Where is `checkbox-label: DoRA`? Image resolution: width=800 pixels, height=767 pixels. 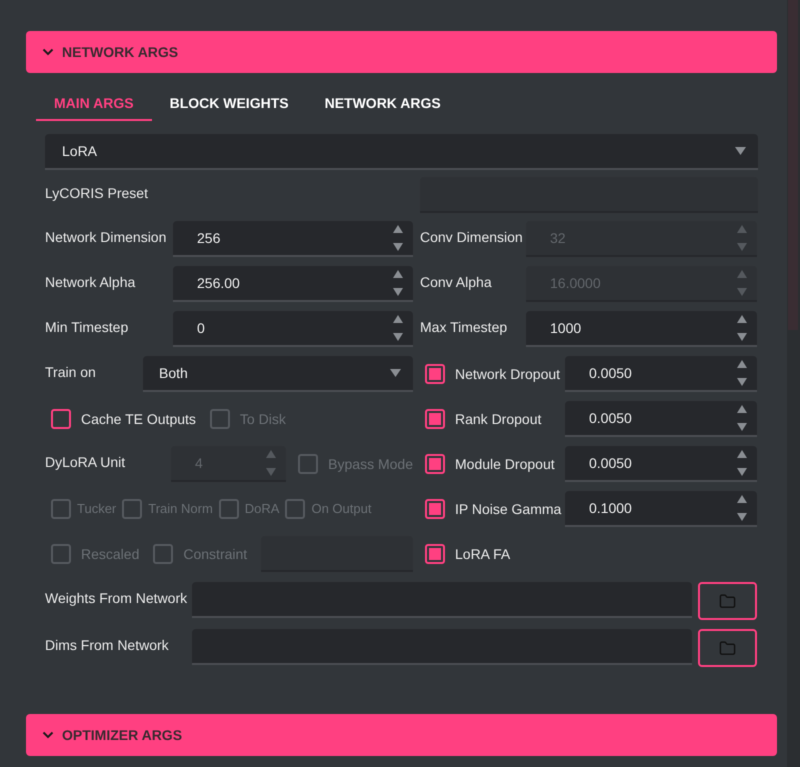
checkbox-label: DoRA is located at coordinates (262, 509).